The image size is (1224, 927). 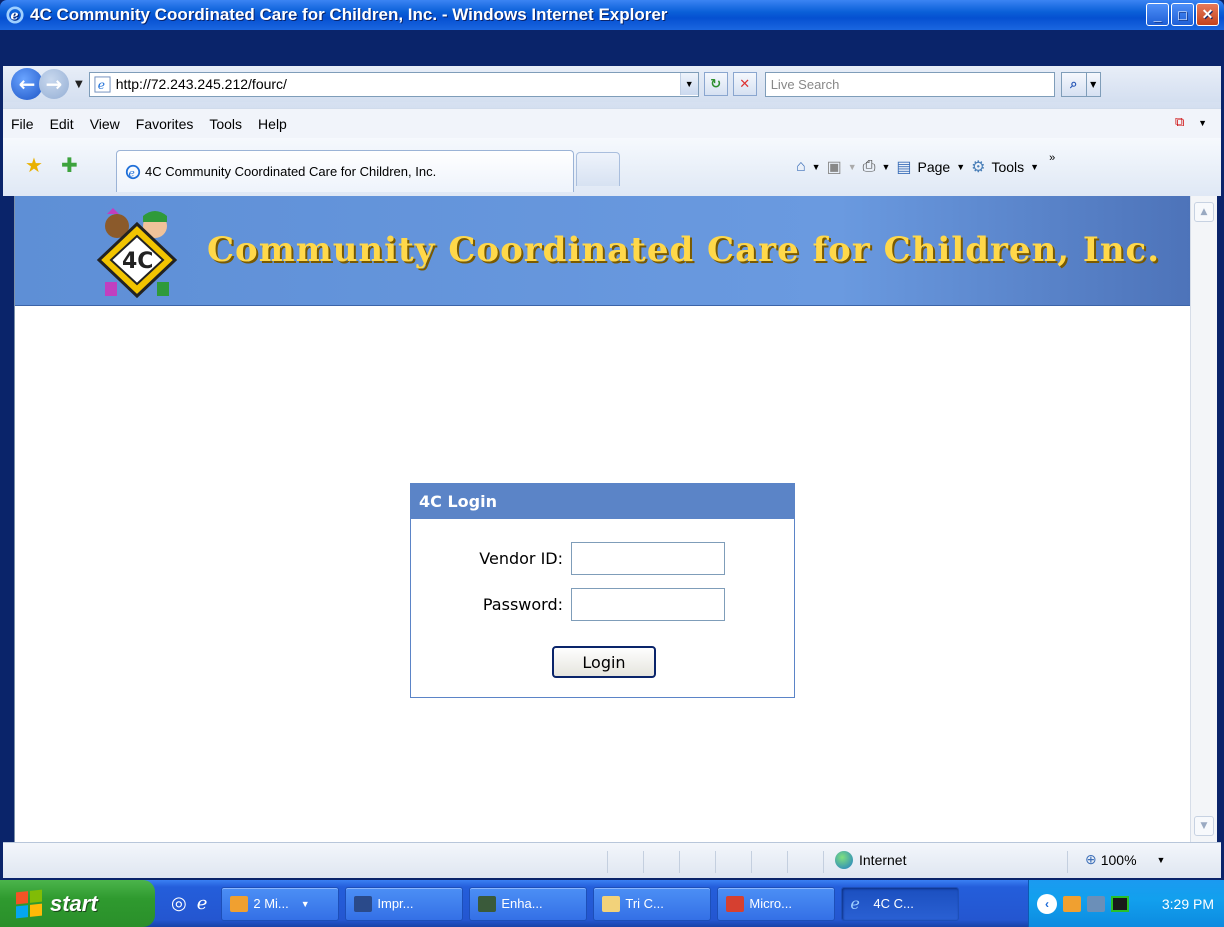 I want to click on show-hidden-icons-button: ‹, so click(x=1047, y=903).